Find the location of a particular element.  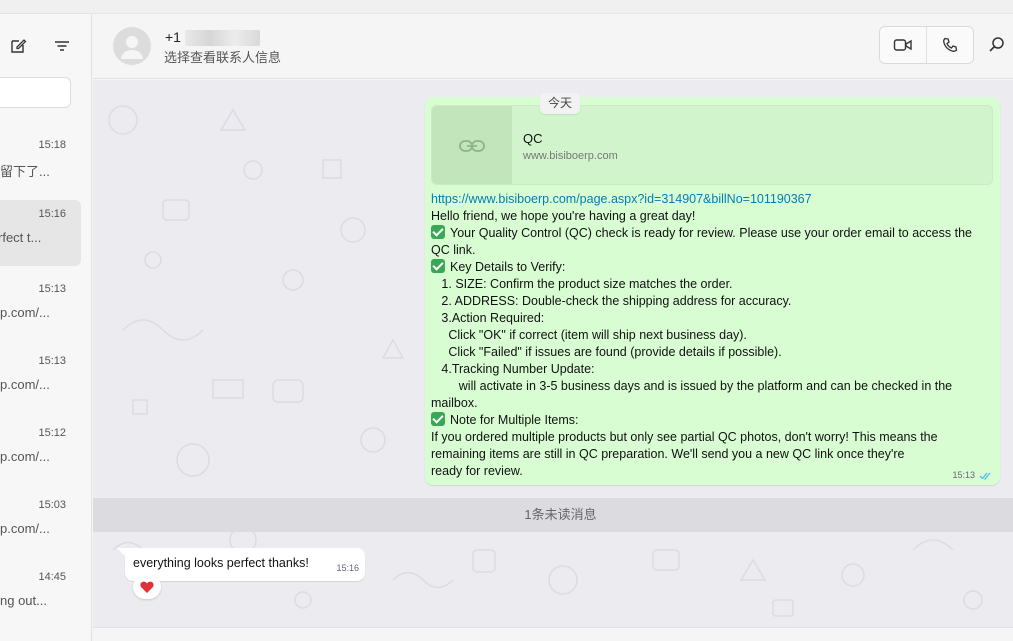

avatar is located at coordinates (132, 46).